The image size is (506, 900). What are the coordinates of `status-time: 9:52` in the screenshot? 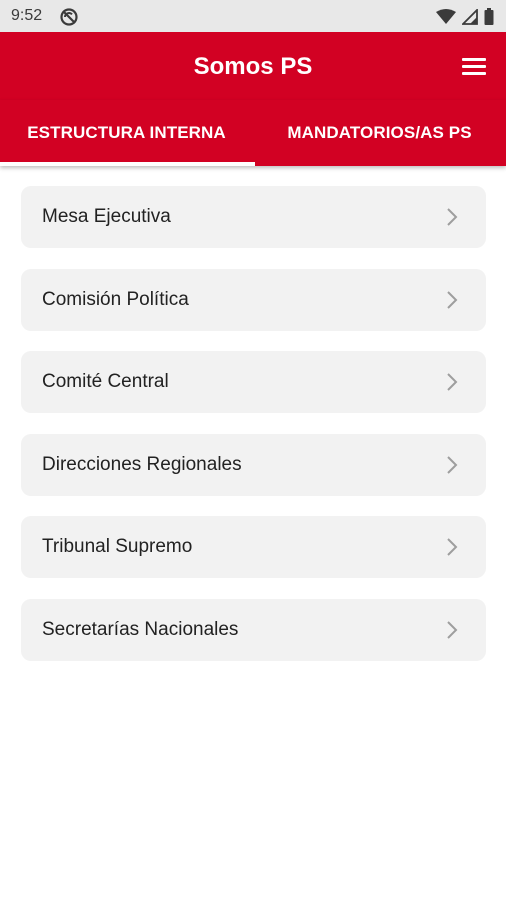 It's located at (27, 15).